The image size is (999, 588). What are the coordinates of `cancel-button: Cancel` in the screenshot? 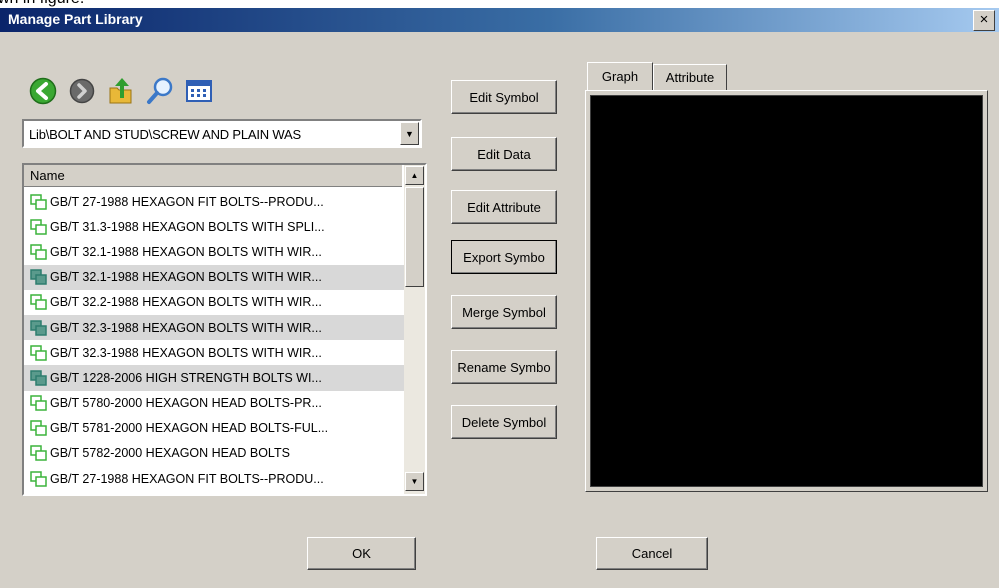 It's located at (652, 553).